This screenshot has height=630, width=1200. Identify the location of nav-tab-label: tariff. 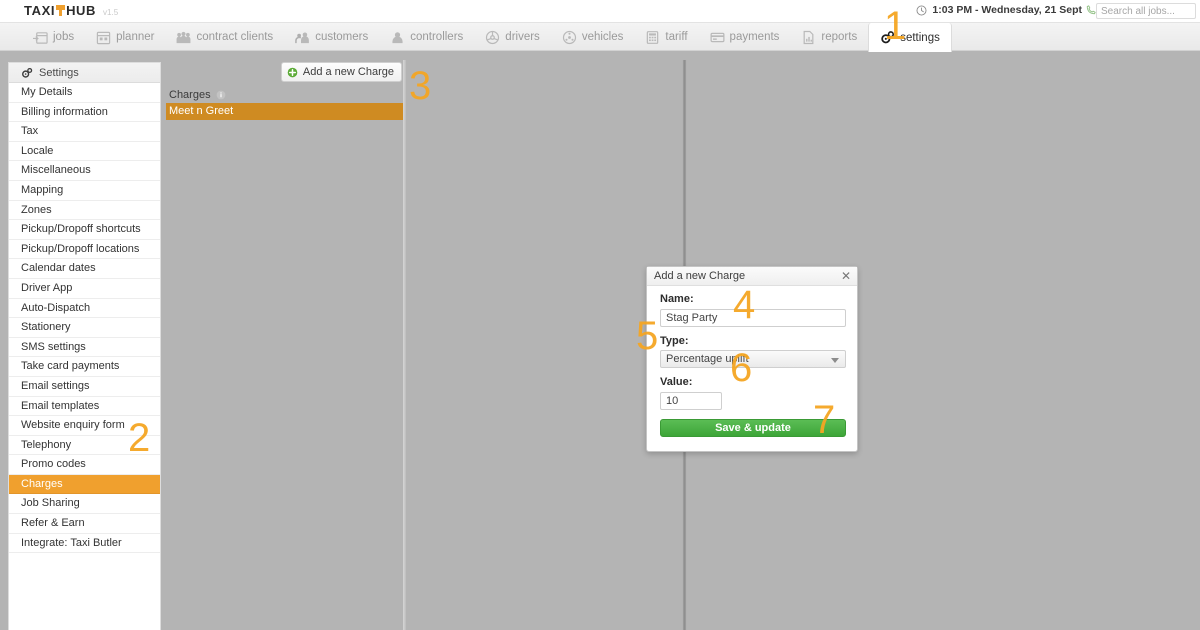
(676, 37).